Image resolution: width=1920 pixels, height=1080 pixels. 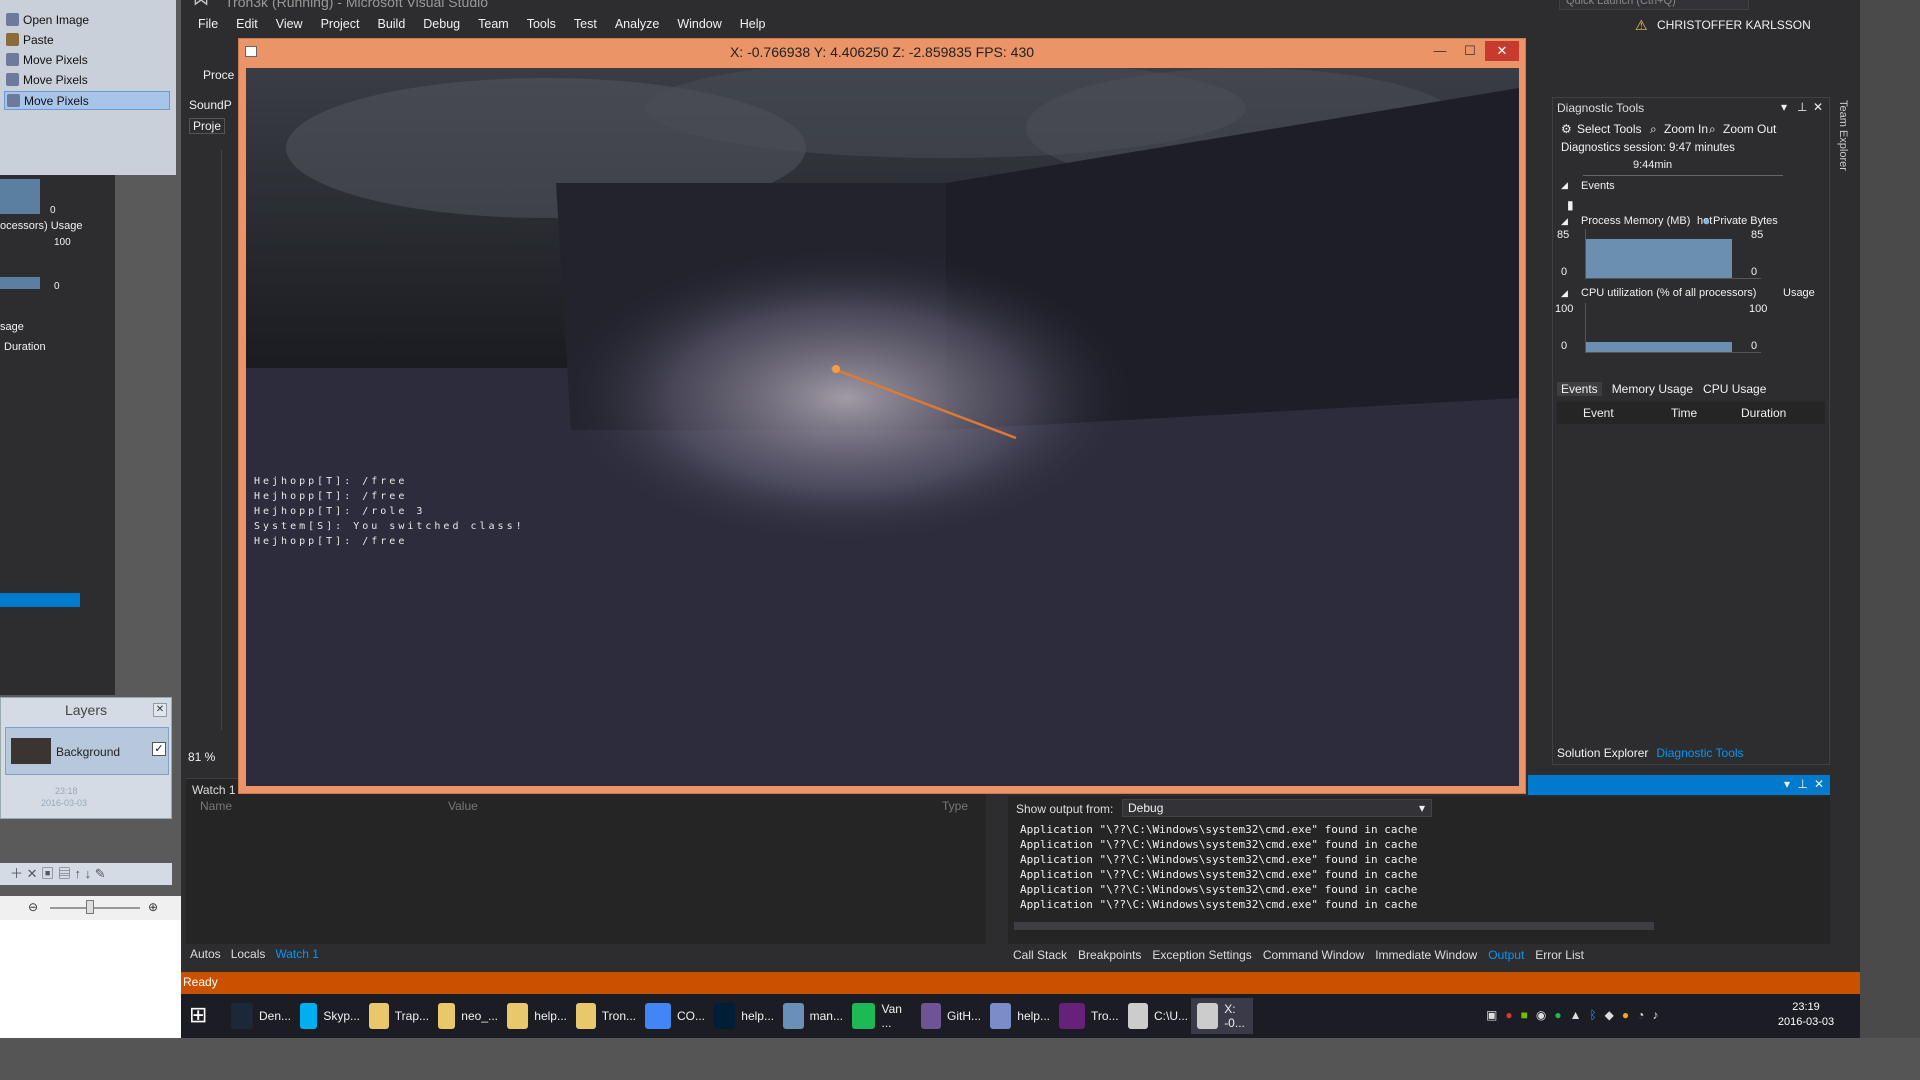 What do you see at coordinates (1508, 1015) in the screenshot?
I see `antivirus-icon: ●` at bounding box center [1508, 1015].